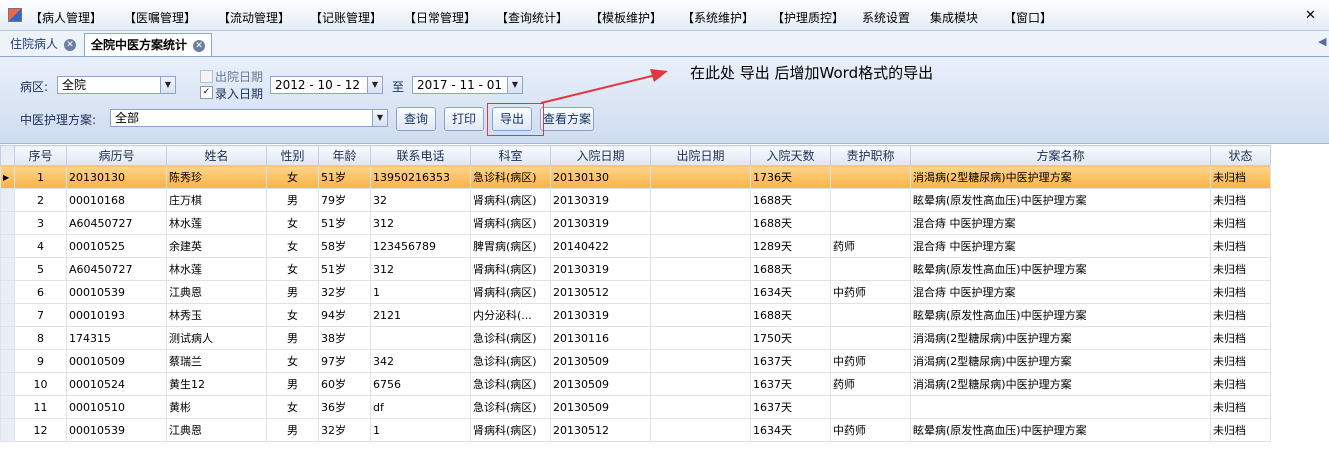  I want to click on table-cell: 蔡瑞兰, so click(216, 361).